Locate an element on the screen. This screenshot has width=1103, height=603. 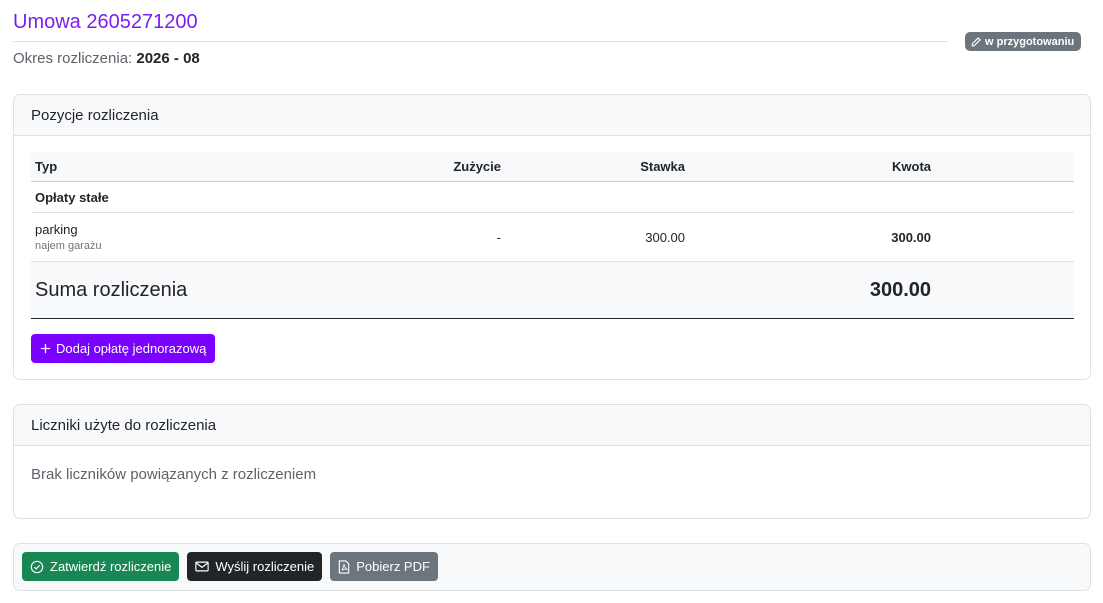
status-badge: w przygotowaniu is located at coordinates (1023, 41).